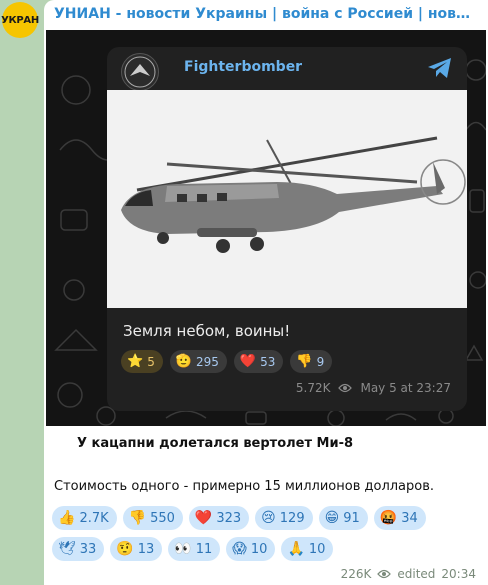  Describe the element at coordinates (351, 518) in the screenshot. I see `reaction-count: 91` at that location.